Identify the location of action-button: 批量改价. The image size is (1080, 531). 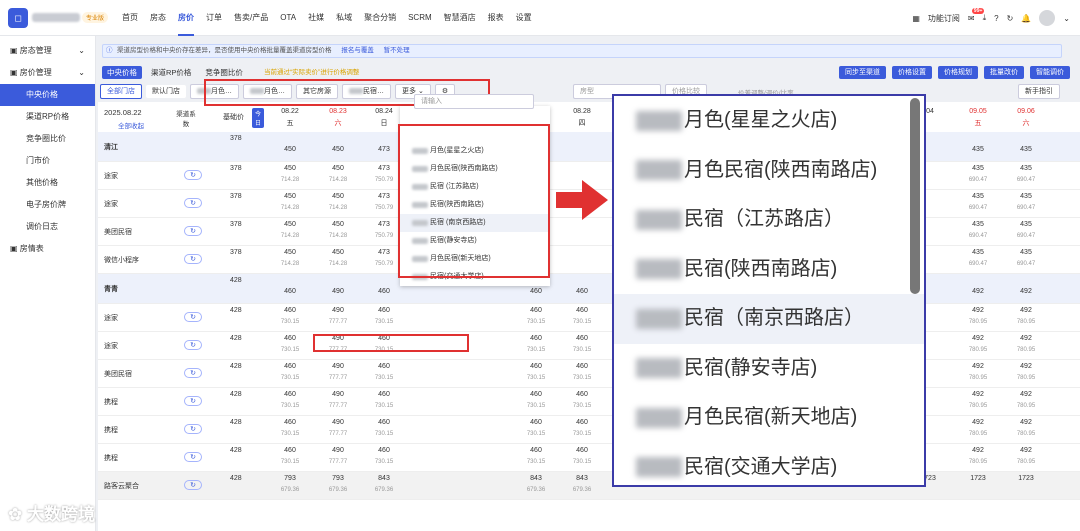
(1004, 72).